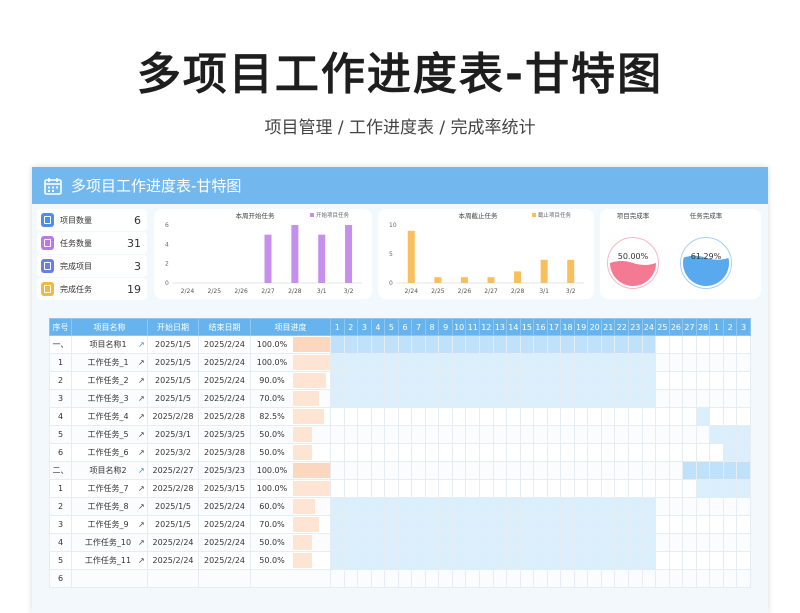 This screenshot has height=613, width=800. What do you see at coordinates (743, 327) in the screenshot?
I see `day-header: 3` at bounding box center [743, 327].